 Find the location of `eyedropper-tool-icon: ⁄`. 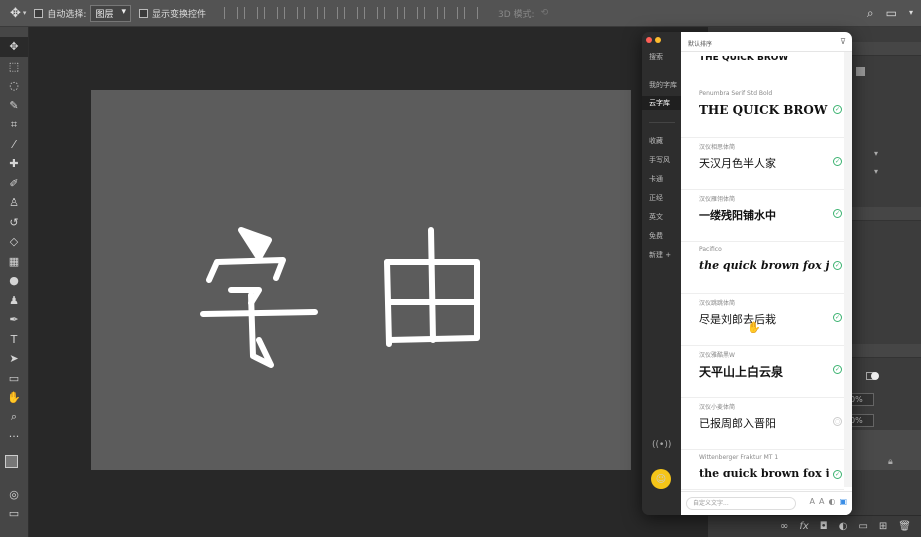

eyedropper-tool-icon: ⁄ is located at coordinates (14, 145).